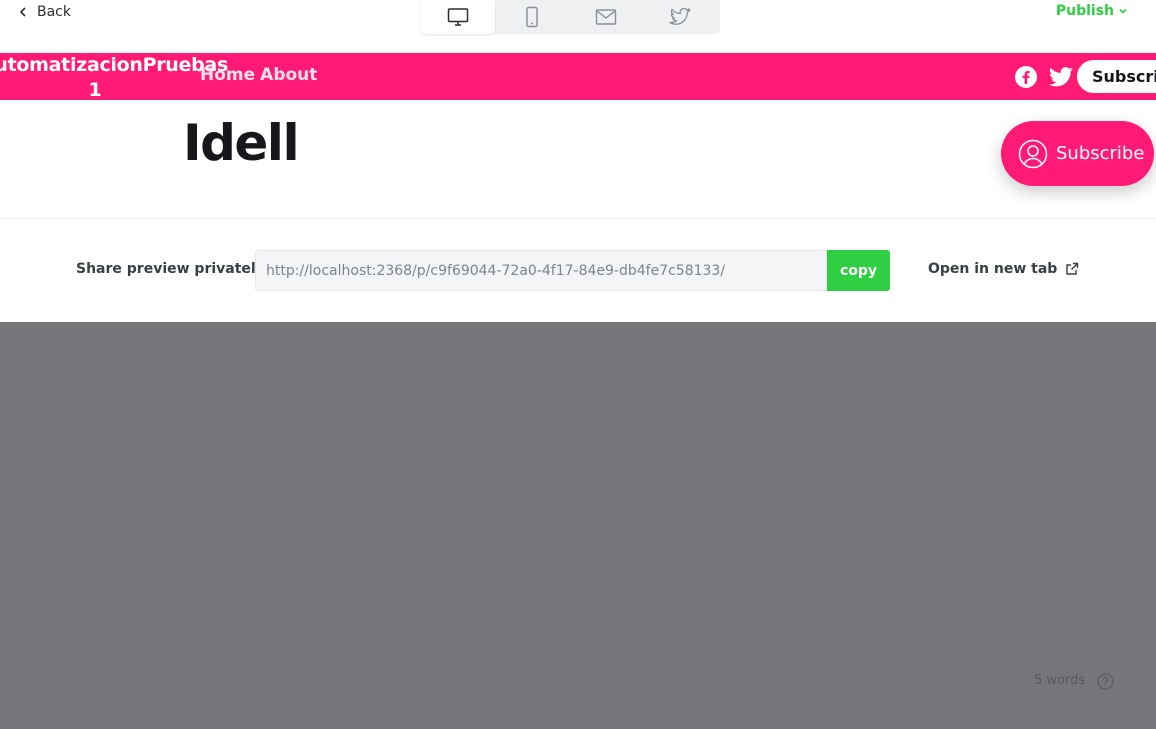  What do you see at coordinates (241, 143) in the screenshot?
I see `post-title: Idell` at bounding box center [241, 143].